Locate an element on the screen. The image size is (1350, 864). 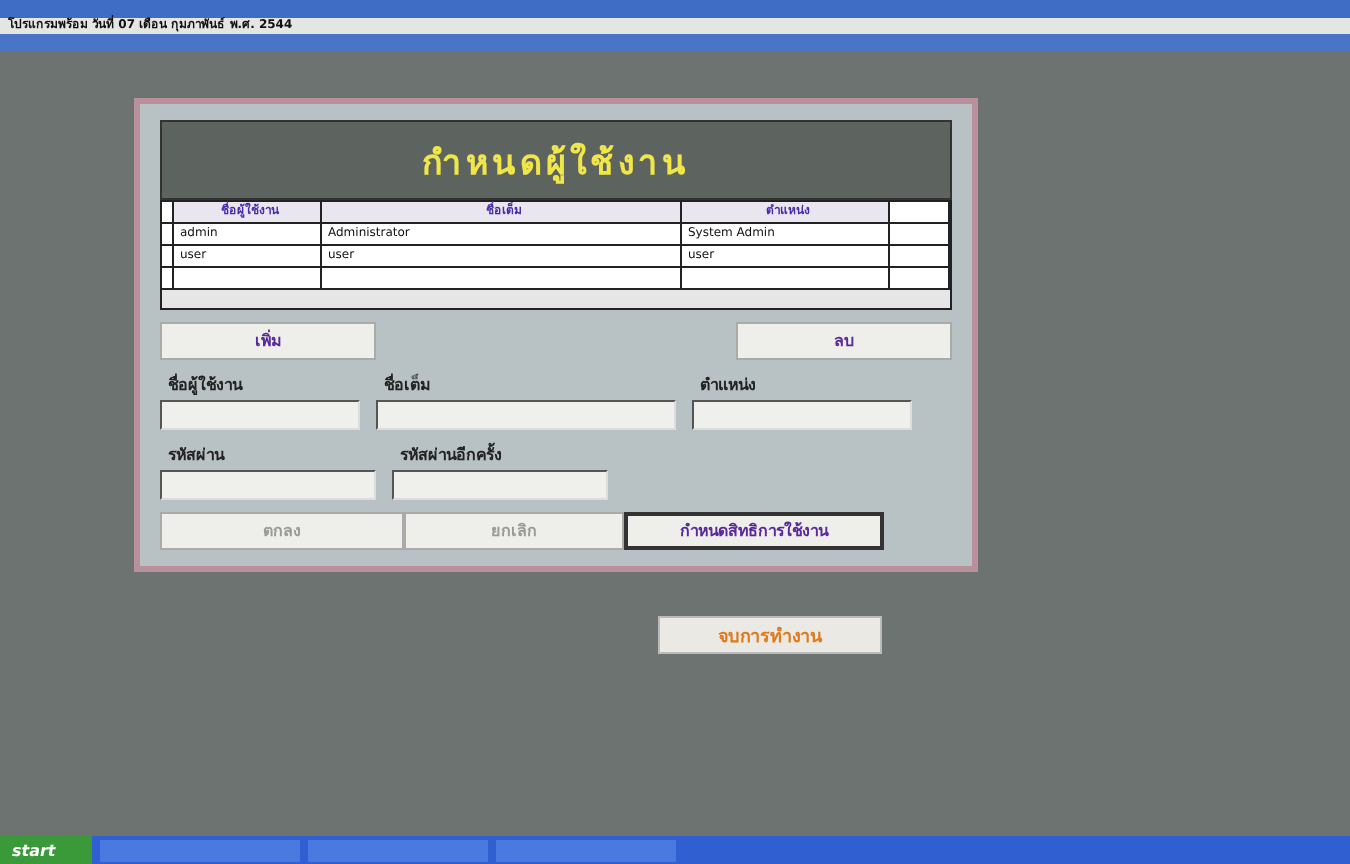
field-label: ชื่อผู้ใช้งาน is located at coordinates (205, 385).